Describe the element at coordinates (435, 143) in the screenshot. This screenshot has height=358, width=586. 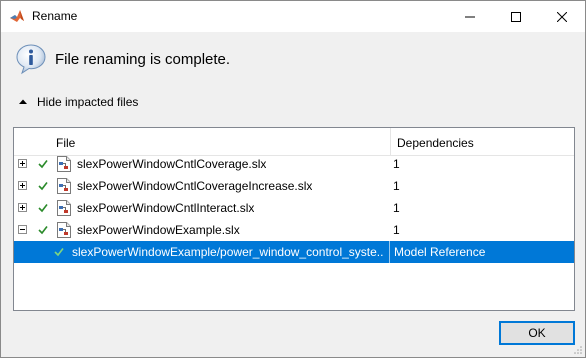
I see `column-header-dependencies: Dependencies` at that location.